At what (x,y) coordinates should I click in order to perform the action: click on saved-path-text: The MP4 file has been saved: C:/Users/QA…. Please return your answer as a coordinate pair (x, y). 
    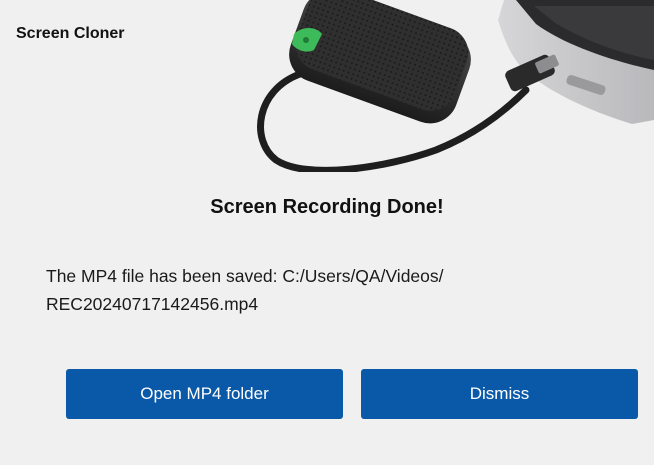
    Looking at the image, I should click on (245, 276).